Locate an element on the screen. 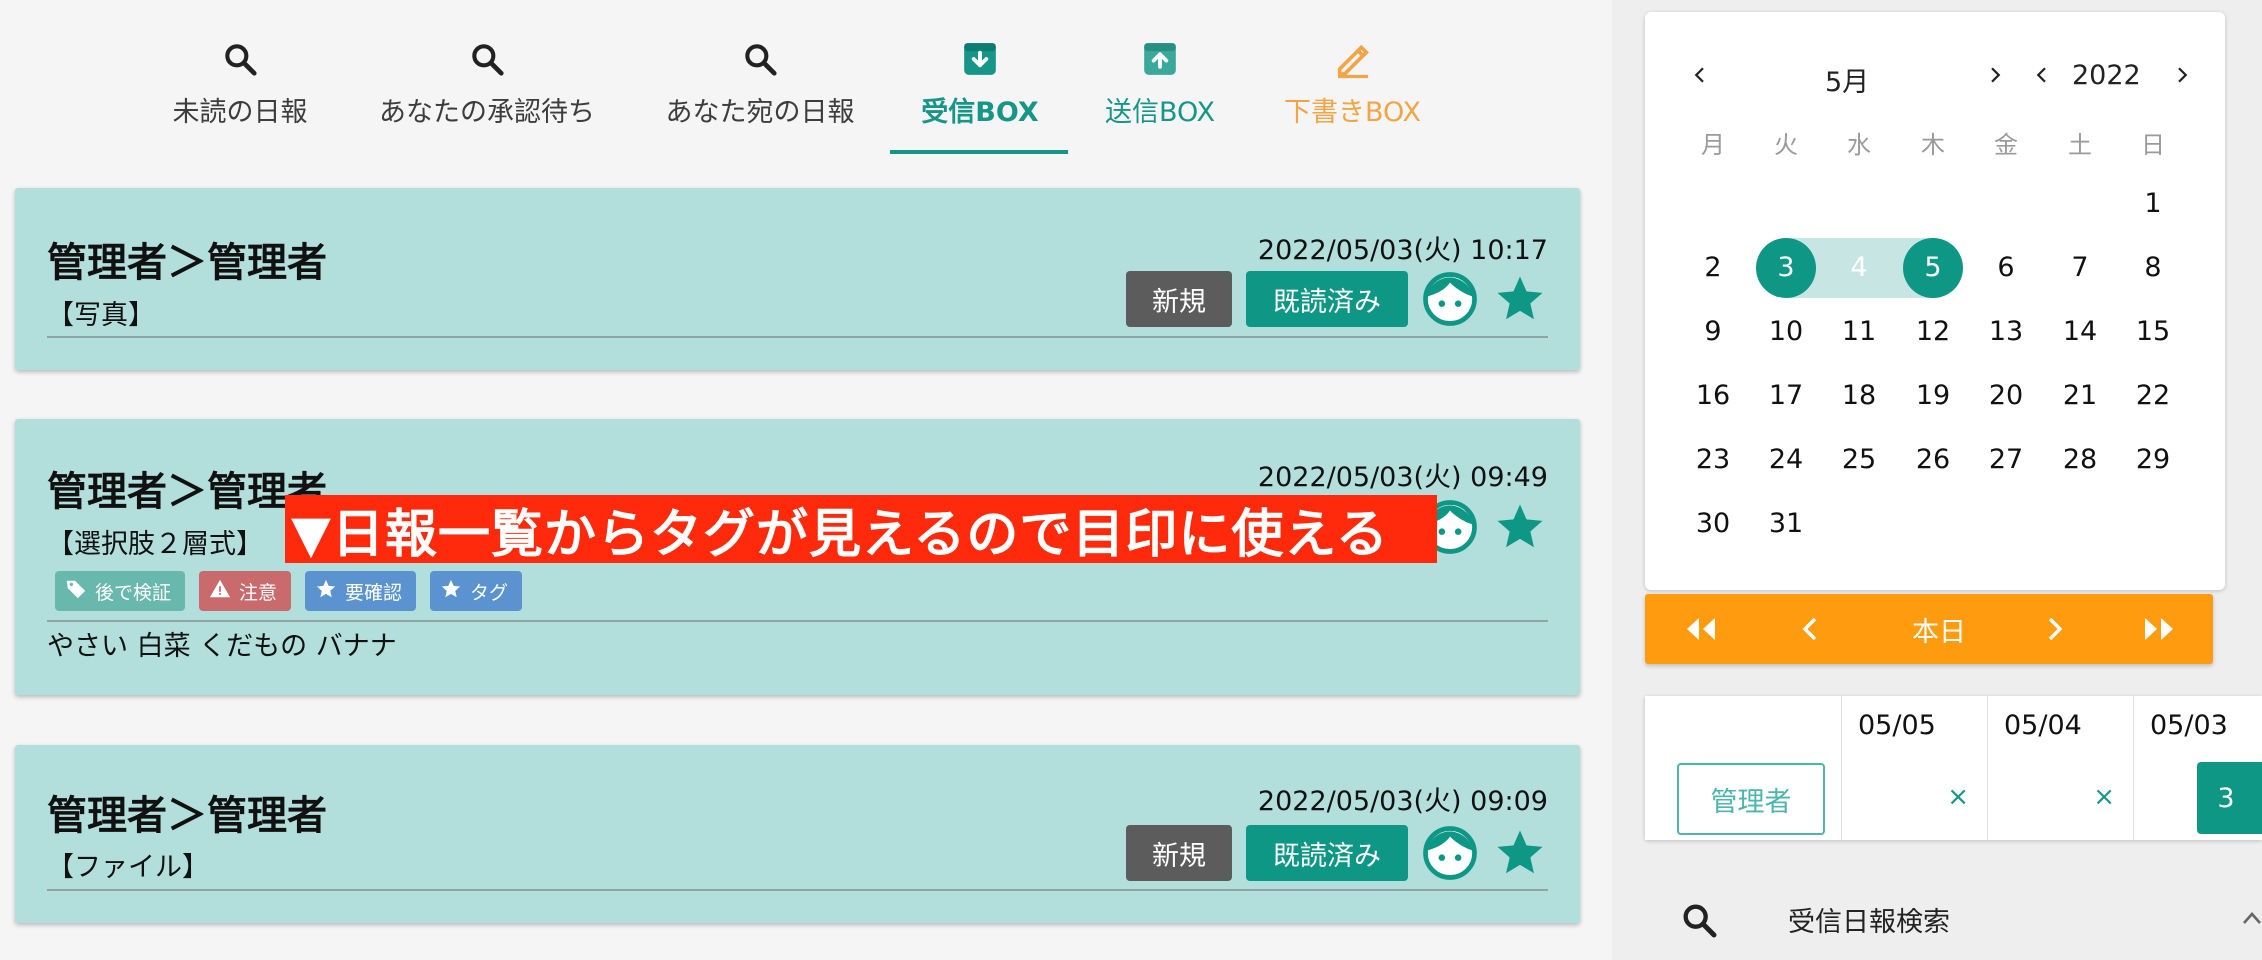  tab-label: 下書きBOX is located at coordinates (1352, 112).